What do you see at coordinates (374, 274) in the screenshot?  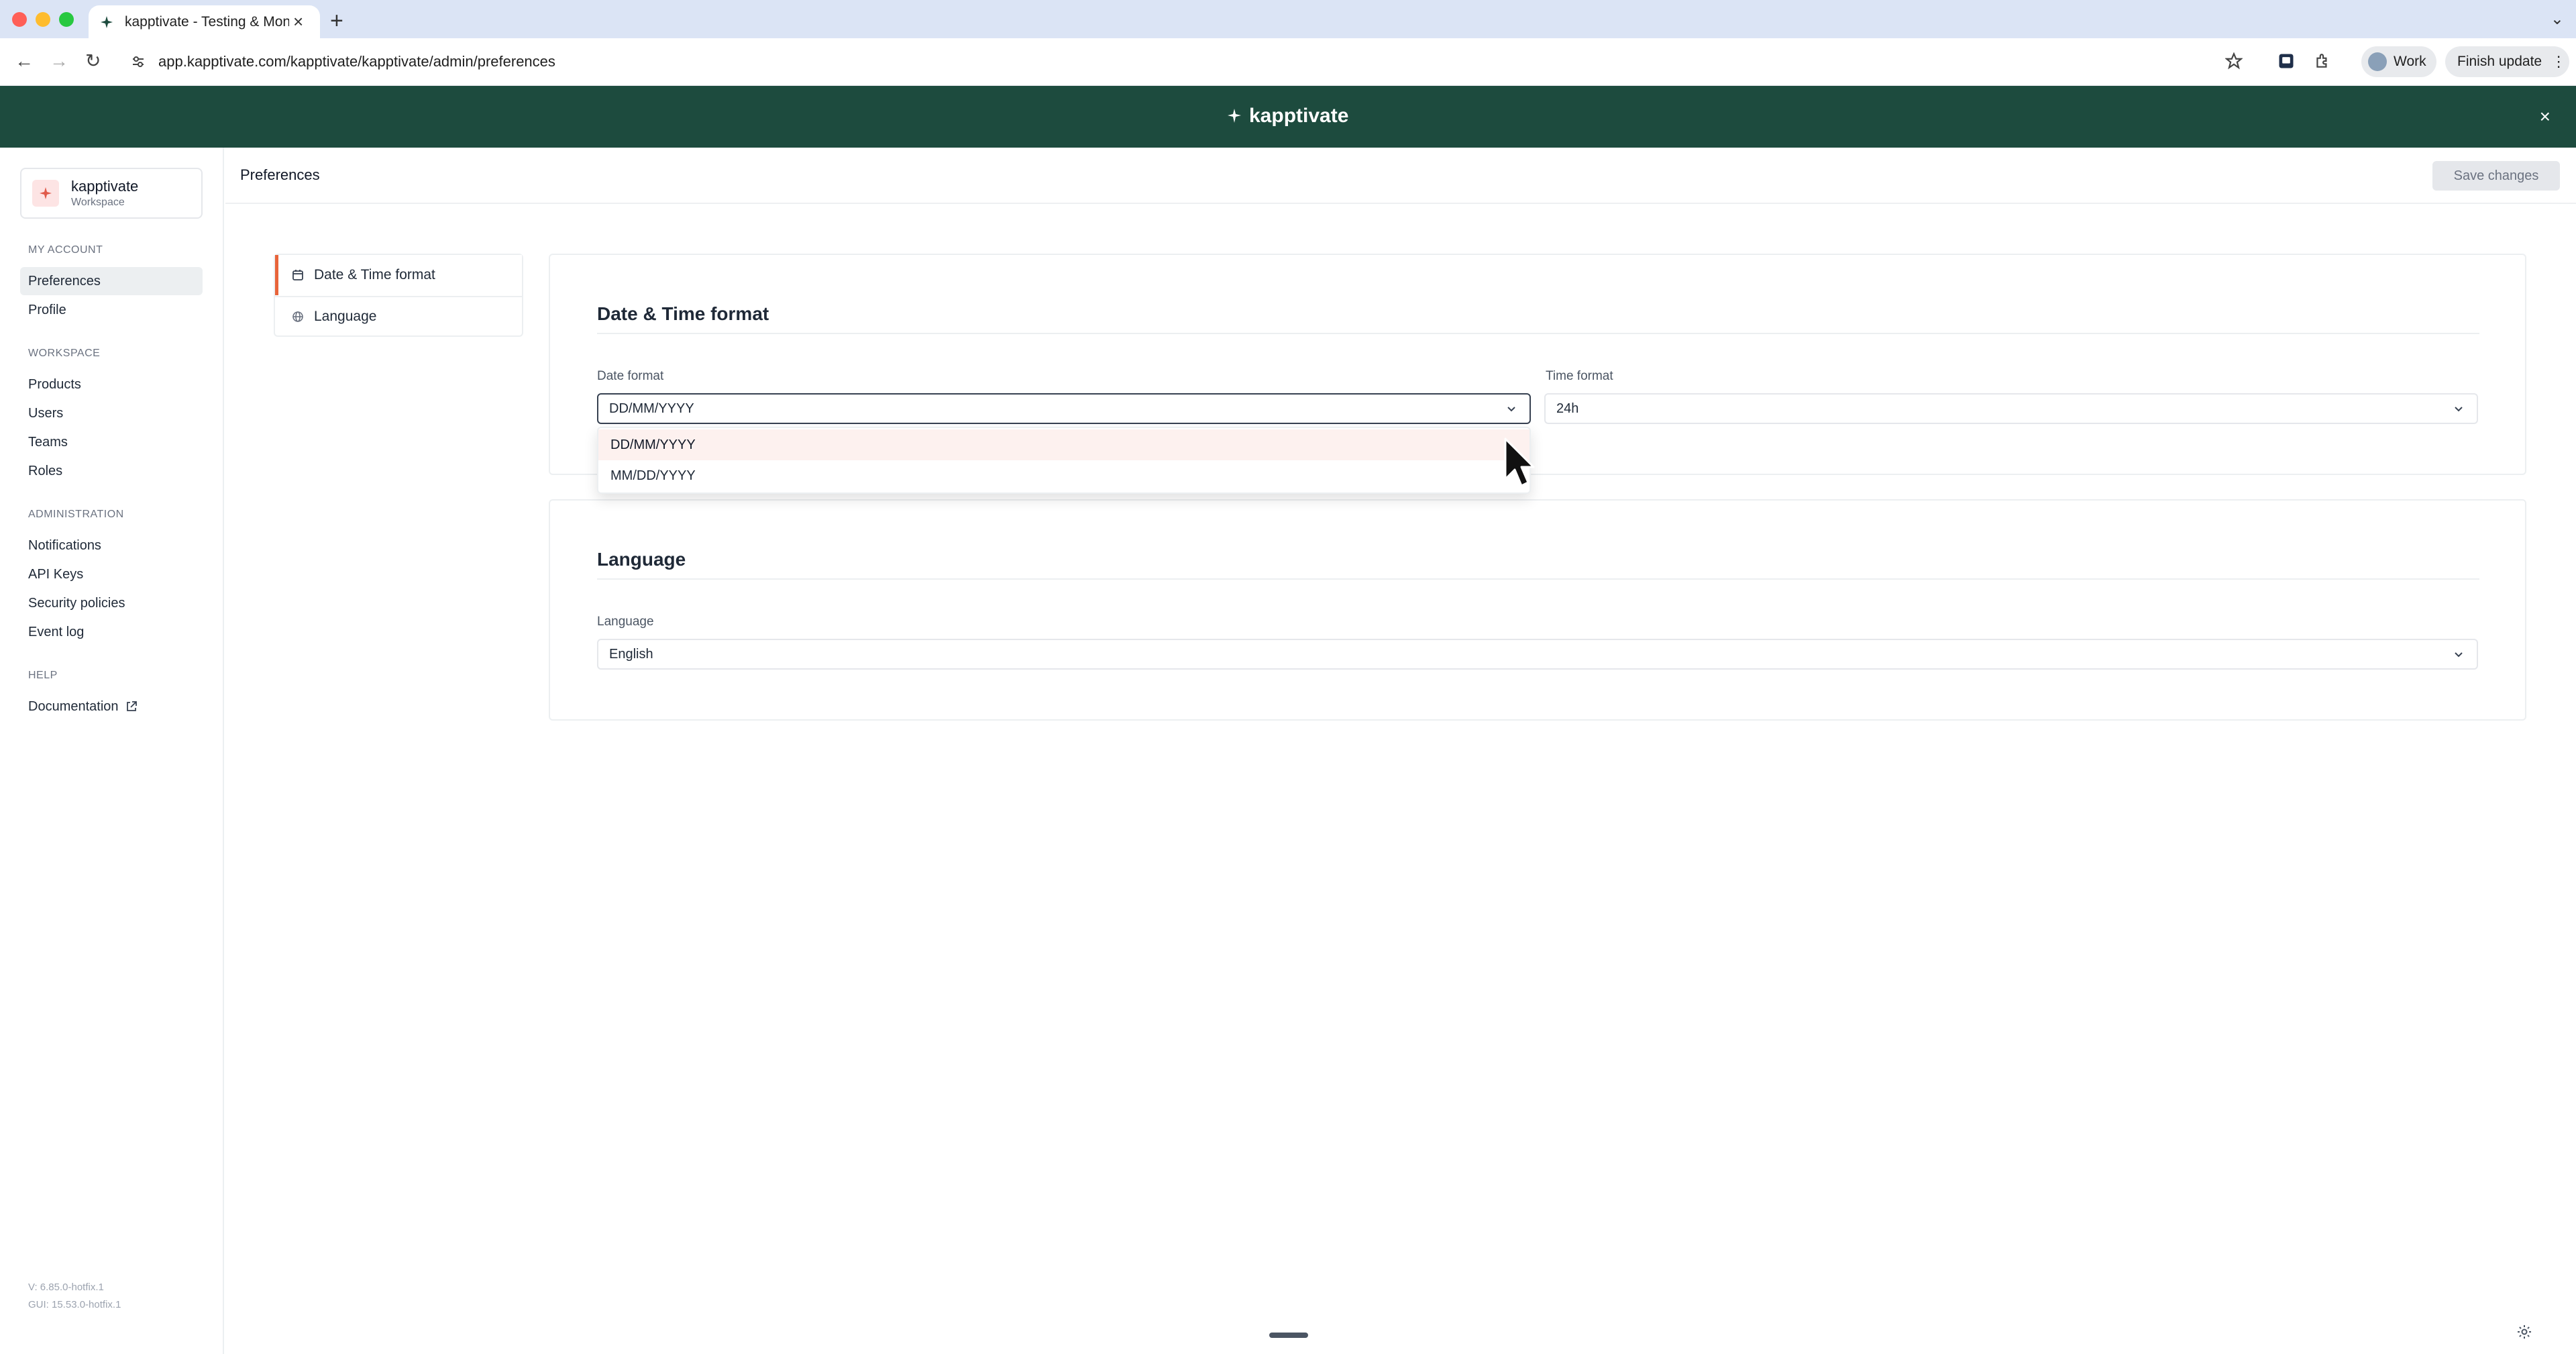 I see `subnav-date-time-label: Date & Time format` at bounding box center [374, 274].